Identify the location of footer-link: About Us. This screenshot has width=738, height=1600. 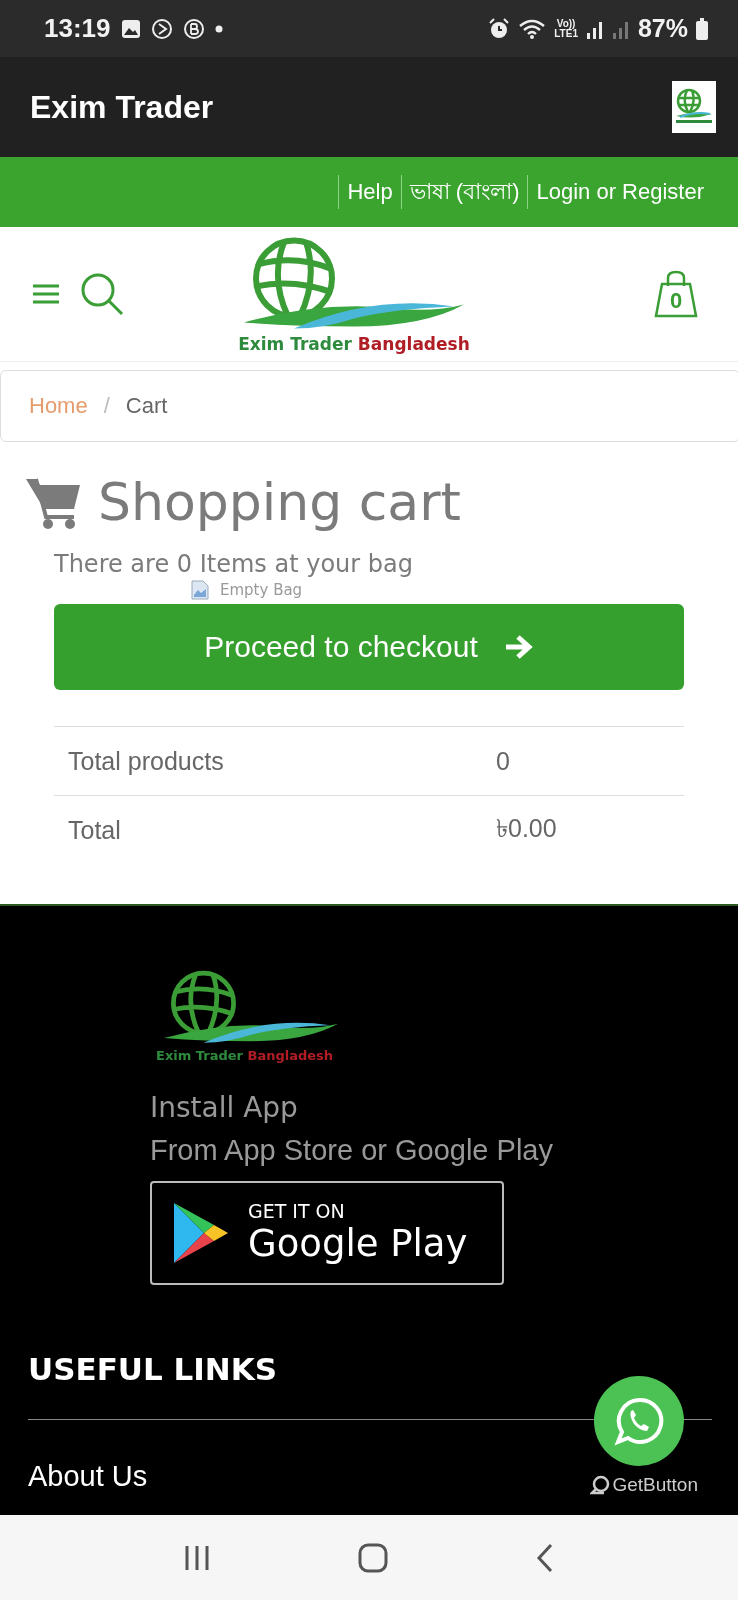
(88, 1476).